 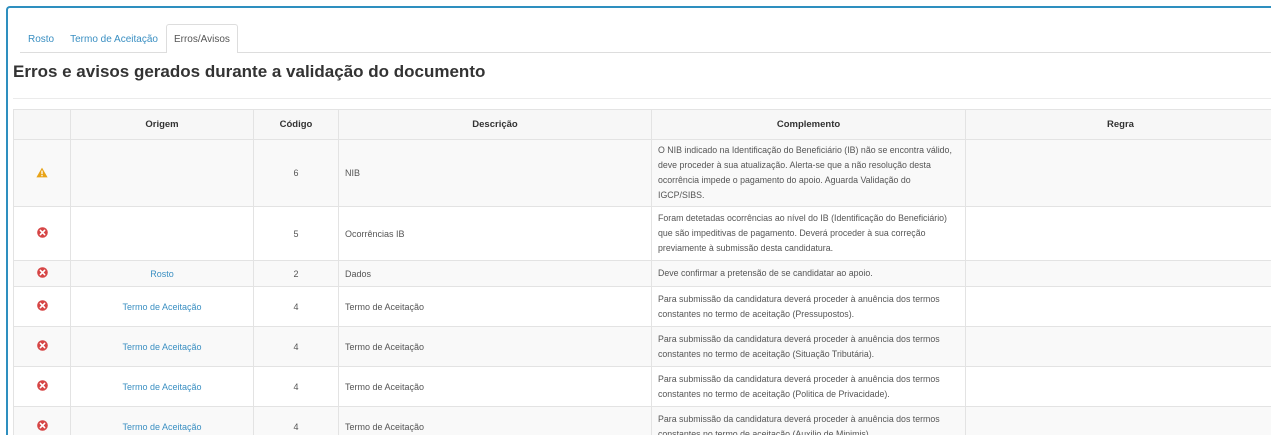 I want to click on origem-link: Rosto, so click(x=162, y=274).